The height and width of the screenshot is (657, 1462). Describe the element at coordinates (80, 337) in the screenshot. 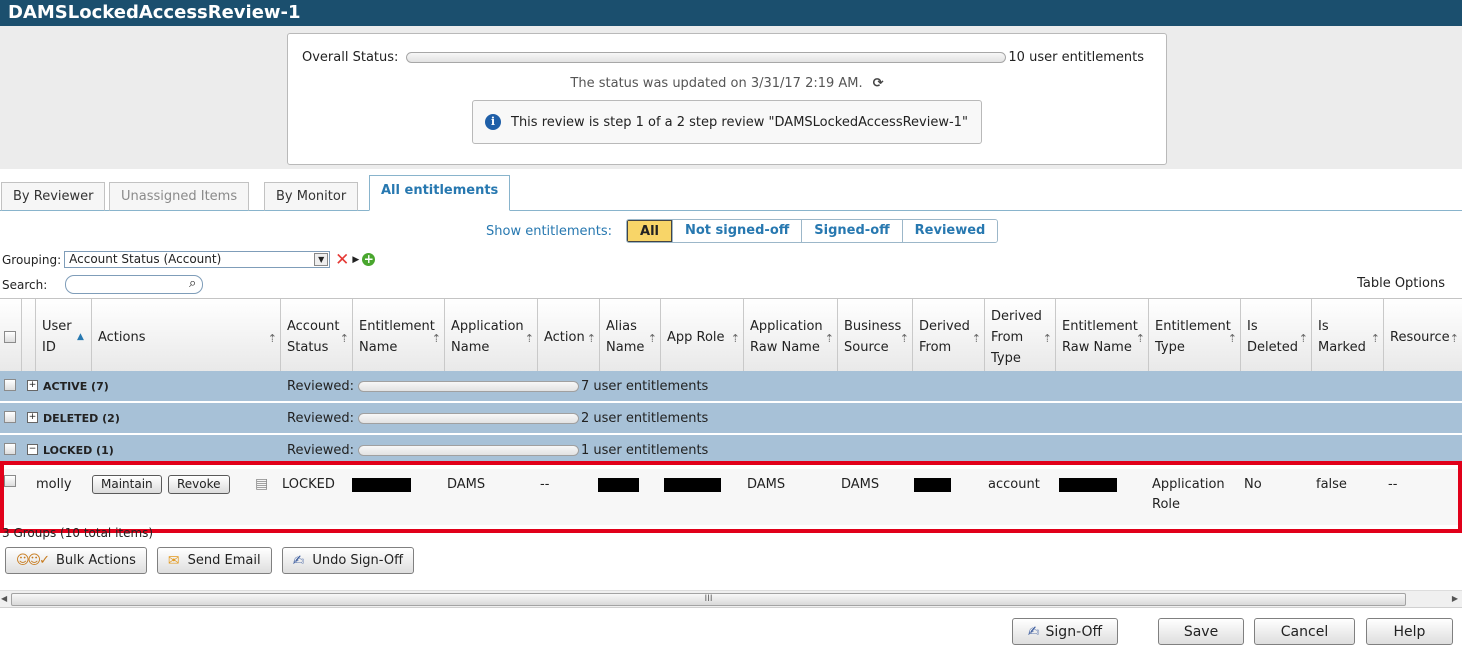

I see `sort-ascending-icon: ▲` at that location.